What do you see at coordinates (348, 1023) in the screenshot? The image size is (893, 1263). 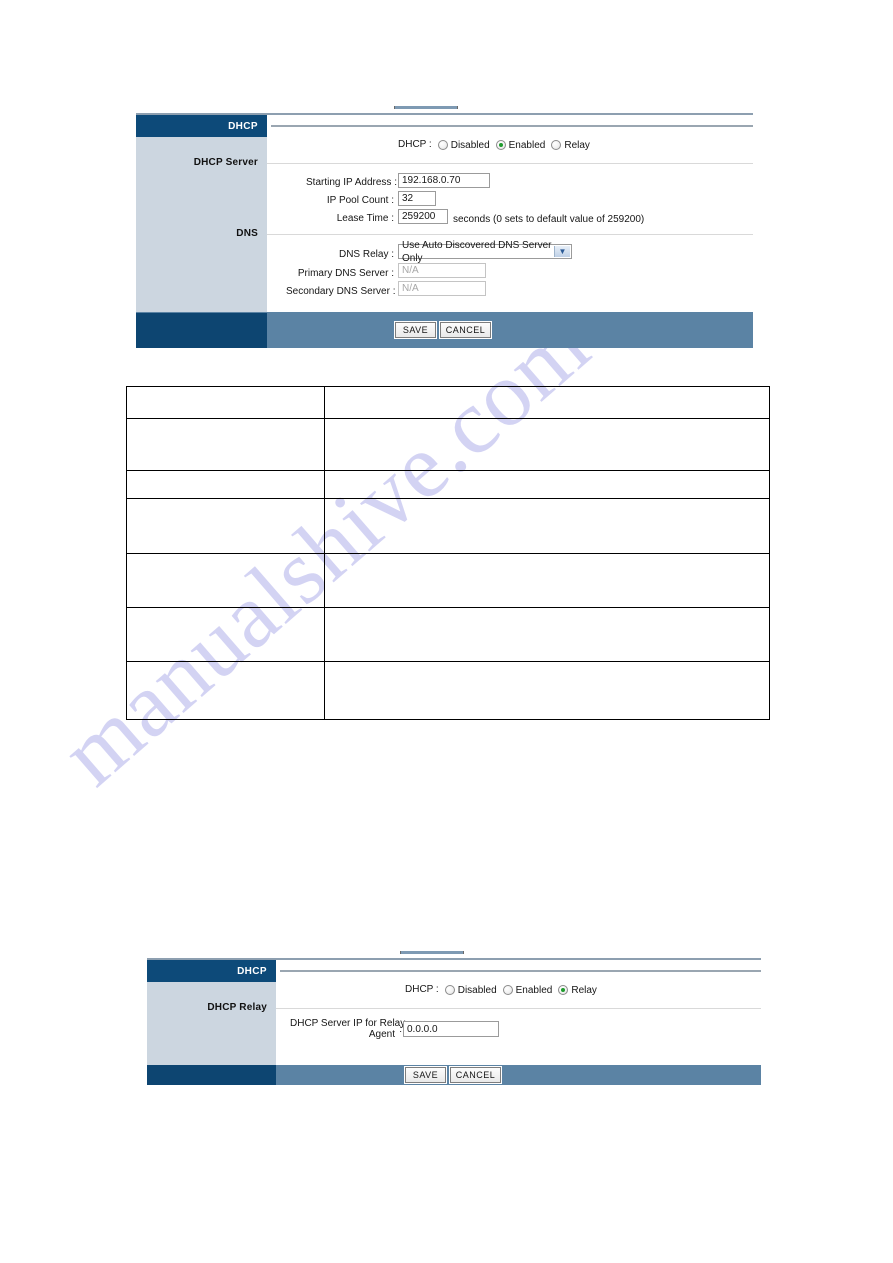 I see `label-relay-agent-line1: DHCP Server IP for Relay` at bounding box center [348, 1023].